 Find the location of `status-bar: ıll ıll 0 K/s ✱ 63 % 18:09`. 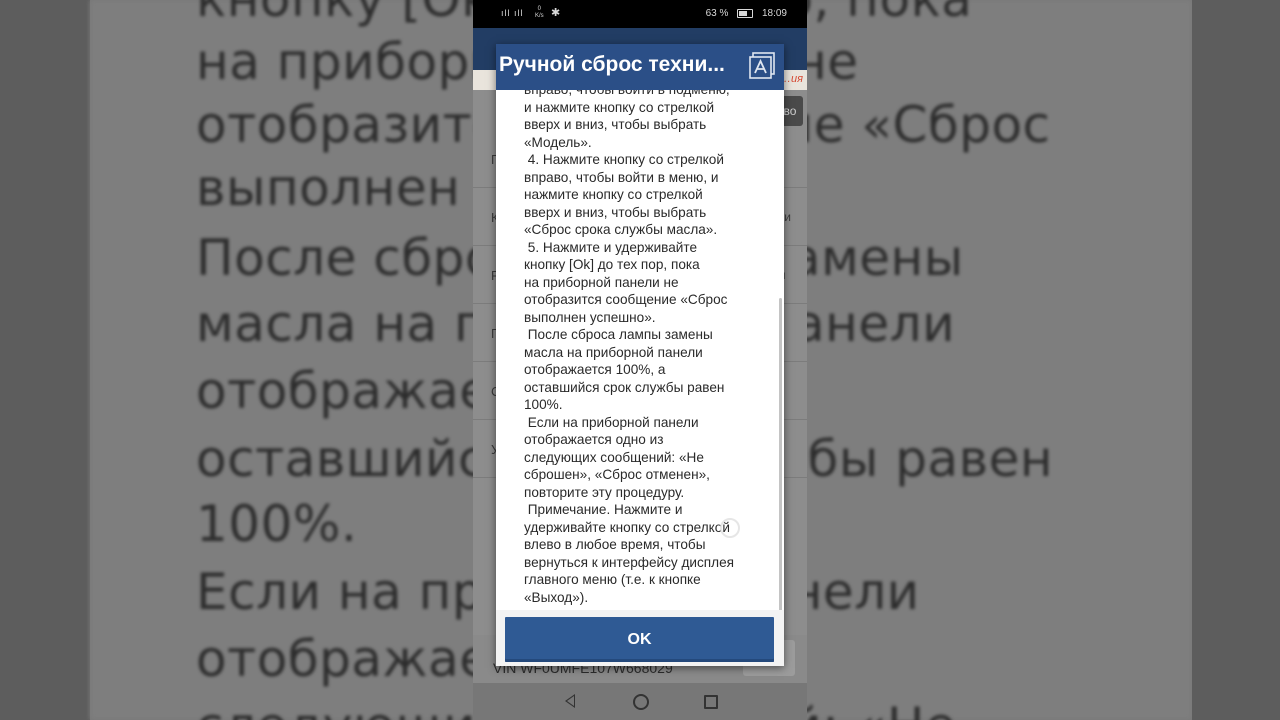

status-bar: ıll ıll 0 K/s ✱ 63 % 18:09 is located at coordinates (640, 14).